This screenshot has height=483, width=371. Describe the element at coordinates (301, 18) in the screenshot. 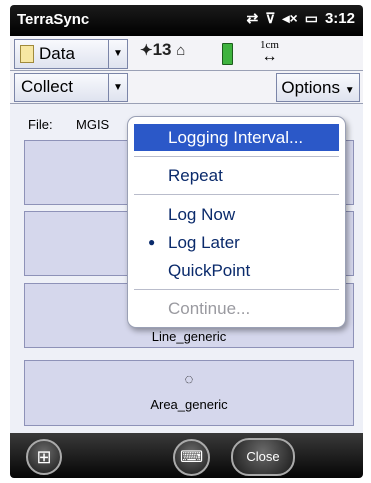

I see `status-icons: ⇄ ⊽ ◂× ▭ 3:12` at that location.